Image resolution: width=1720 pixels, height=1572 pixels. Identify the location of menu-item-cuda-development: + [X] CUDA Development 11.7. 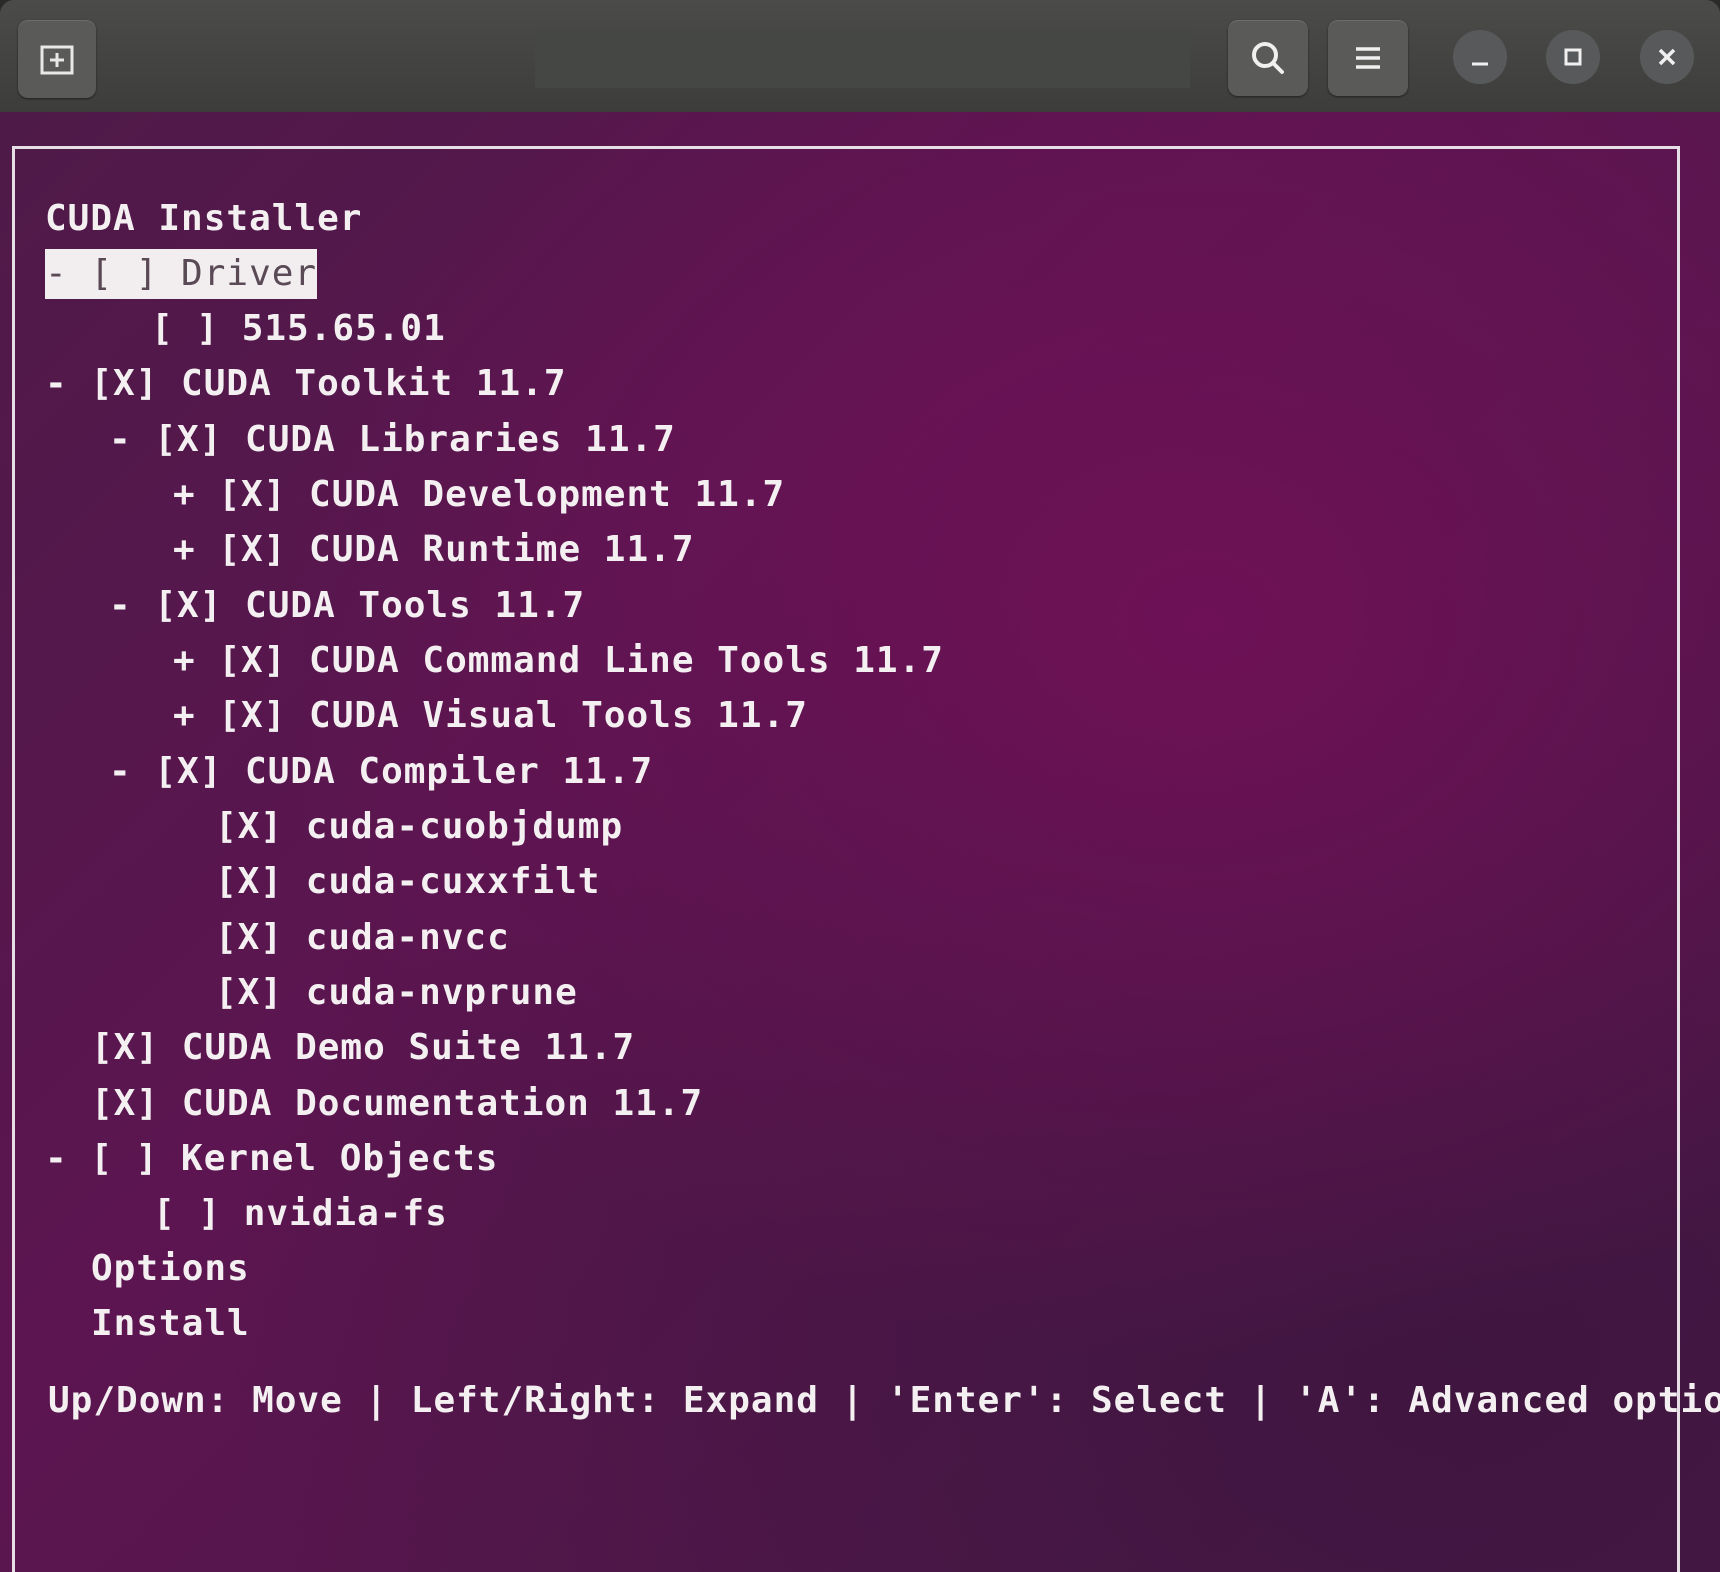
(479, 495).